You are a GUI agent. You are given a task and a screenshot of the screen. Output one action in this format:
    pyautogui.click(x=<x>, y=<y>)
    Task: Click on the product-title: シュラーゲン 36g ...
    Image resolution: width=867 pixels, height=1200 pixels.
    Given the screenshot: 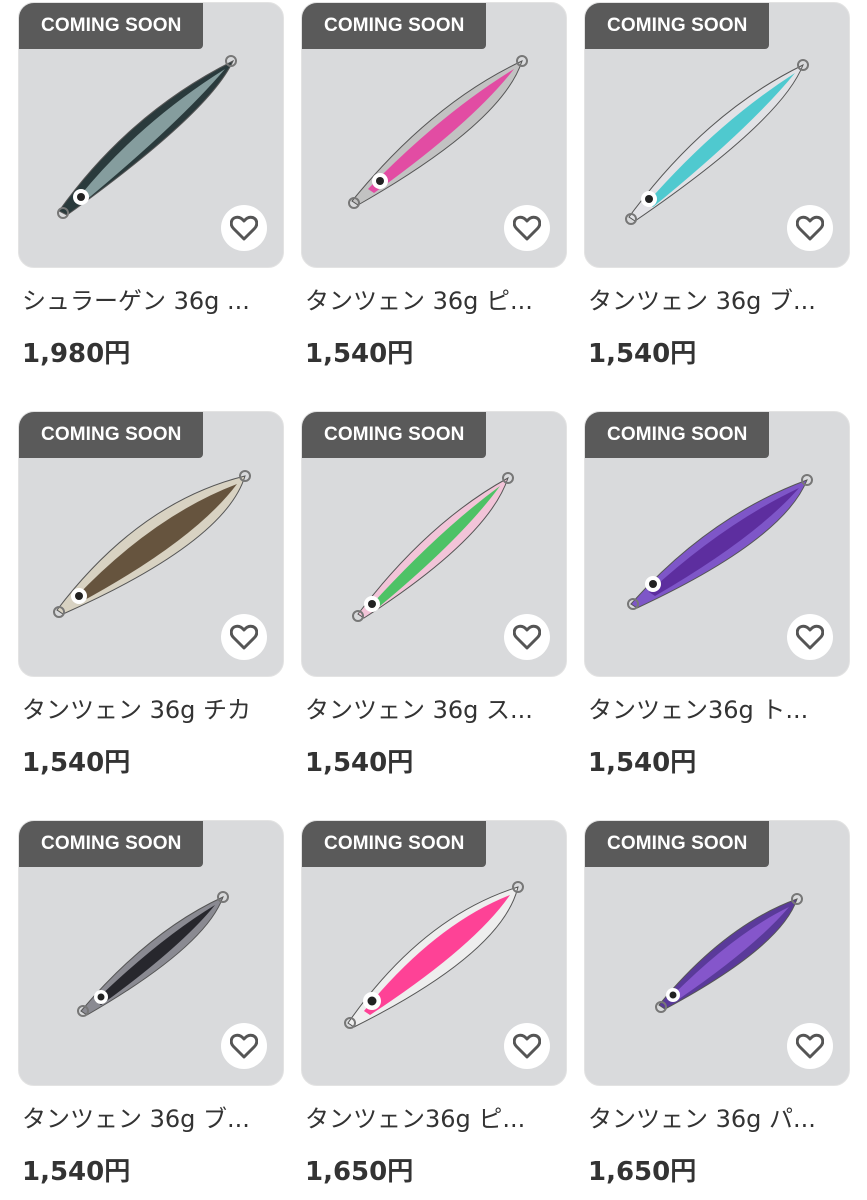 What is the action you would take?
    pyautogui.click(x=151, y=301)
    